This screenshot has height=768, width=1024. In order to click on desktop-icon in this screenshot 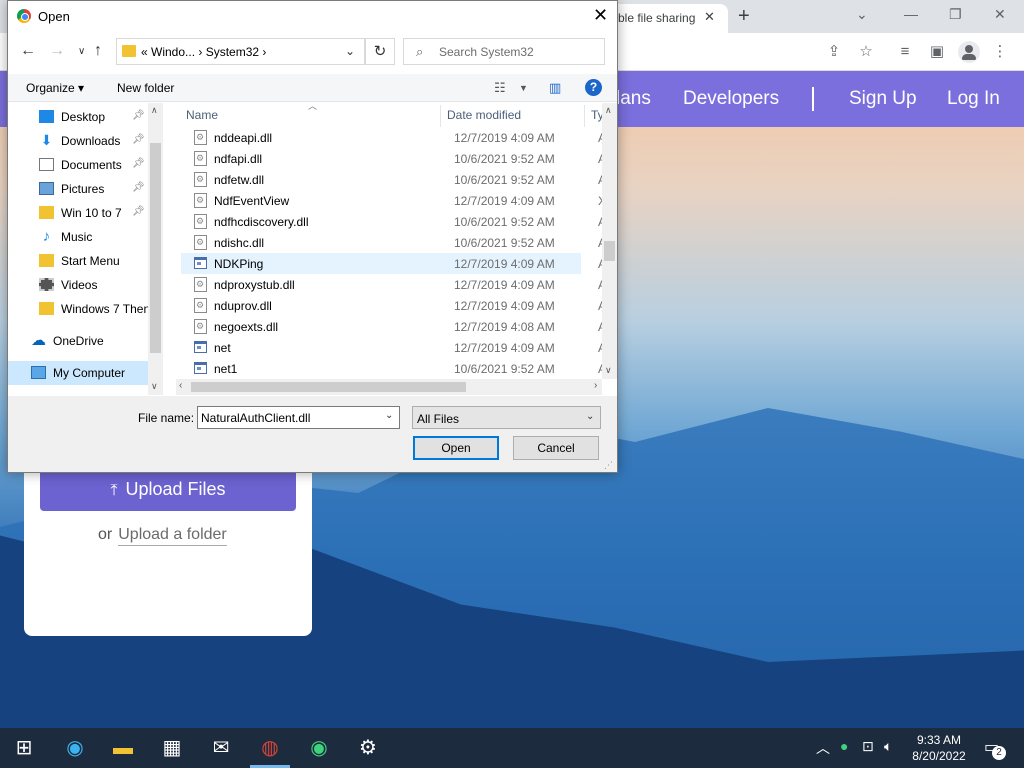, I will do `click(46, 116)`.